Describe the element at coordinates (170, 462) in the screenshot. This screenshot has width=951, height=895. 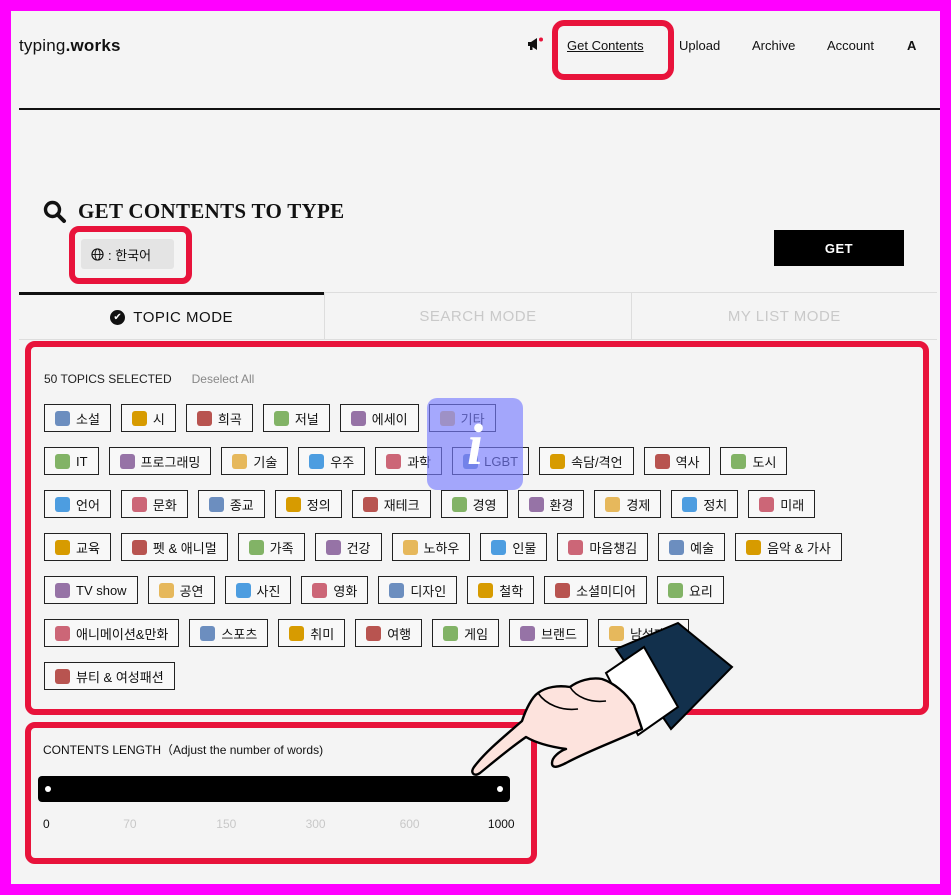
I see `topic-label: 프로그래밍` at that location.